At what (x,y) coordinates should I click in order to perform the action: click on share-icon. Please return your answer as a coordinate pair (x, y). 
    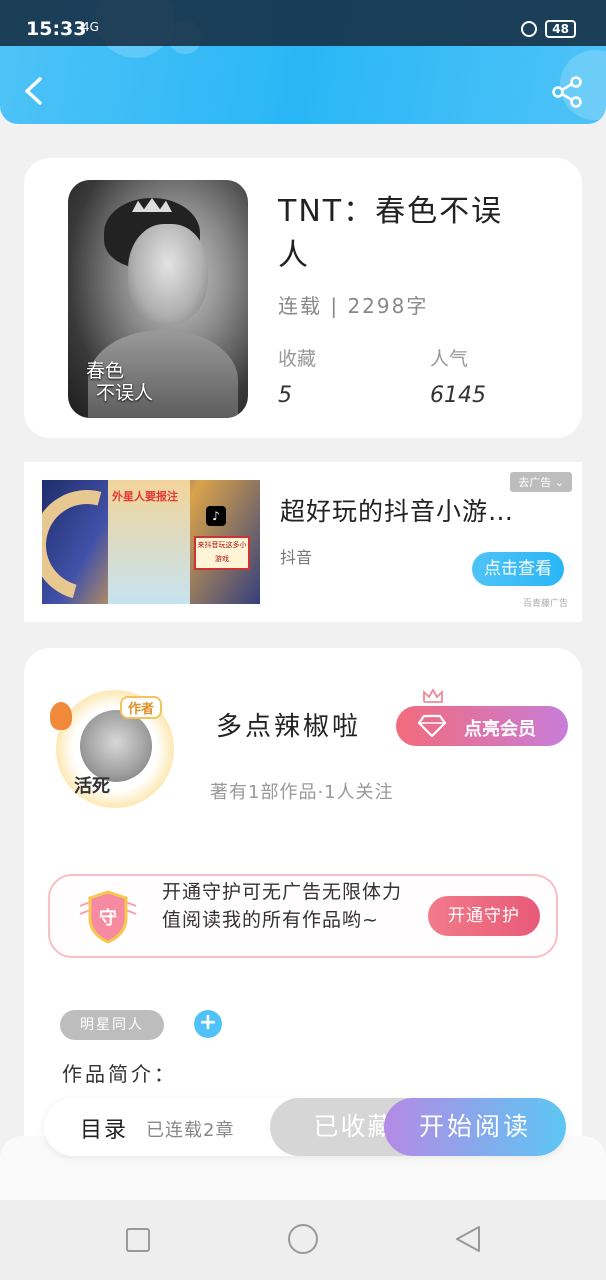
    Looking at the image, I should click on (567, 92).